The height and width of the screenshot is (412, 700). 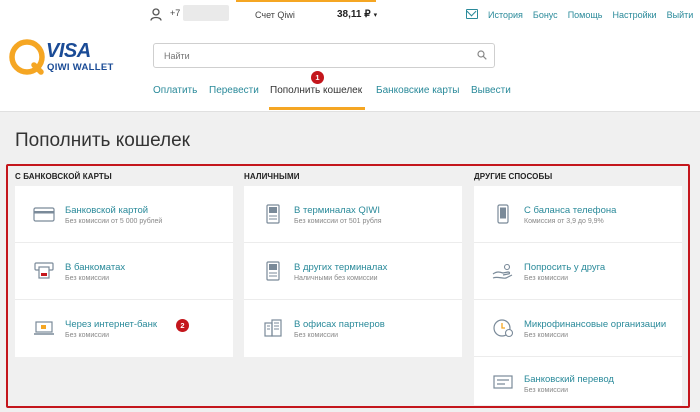 I want to click on option-title: В терминалах QIWI, so click(x=337, y=210).